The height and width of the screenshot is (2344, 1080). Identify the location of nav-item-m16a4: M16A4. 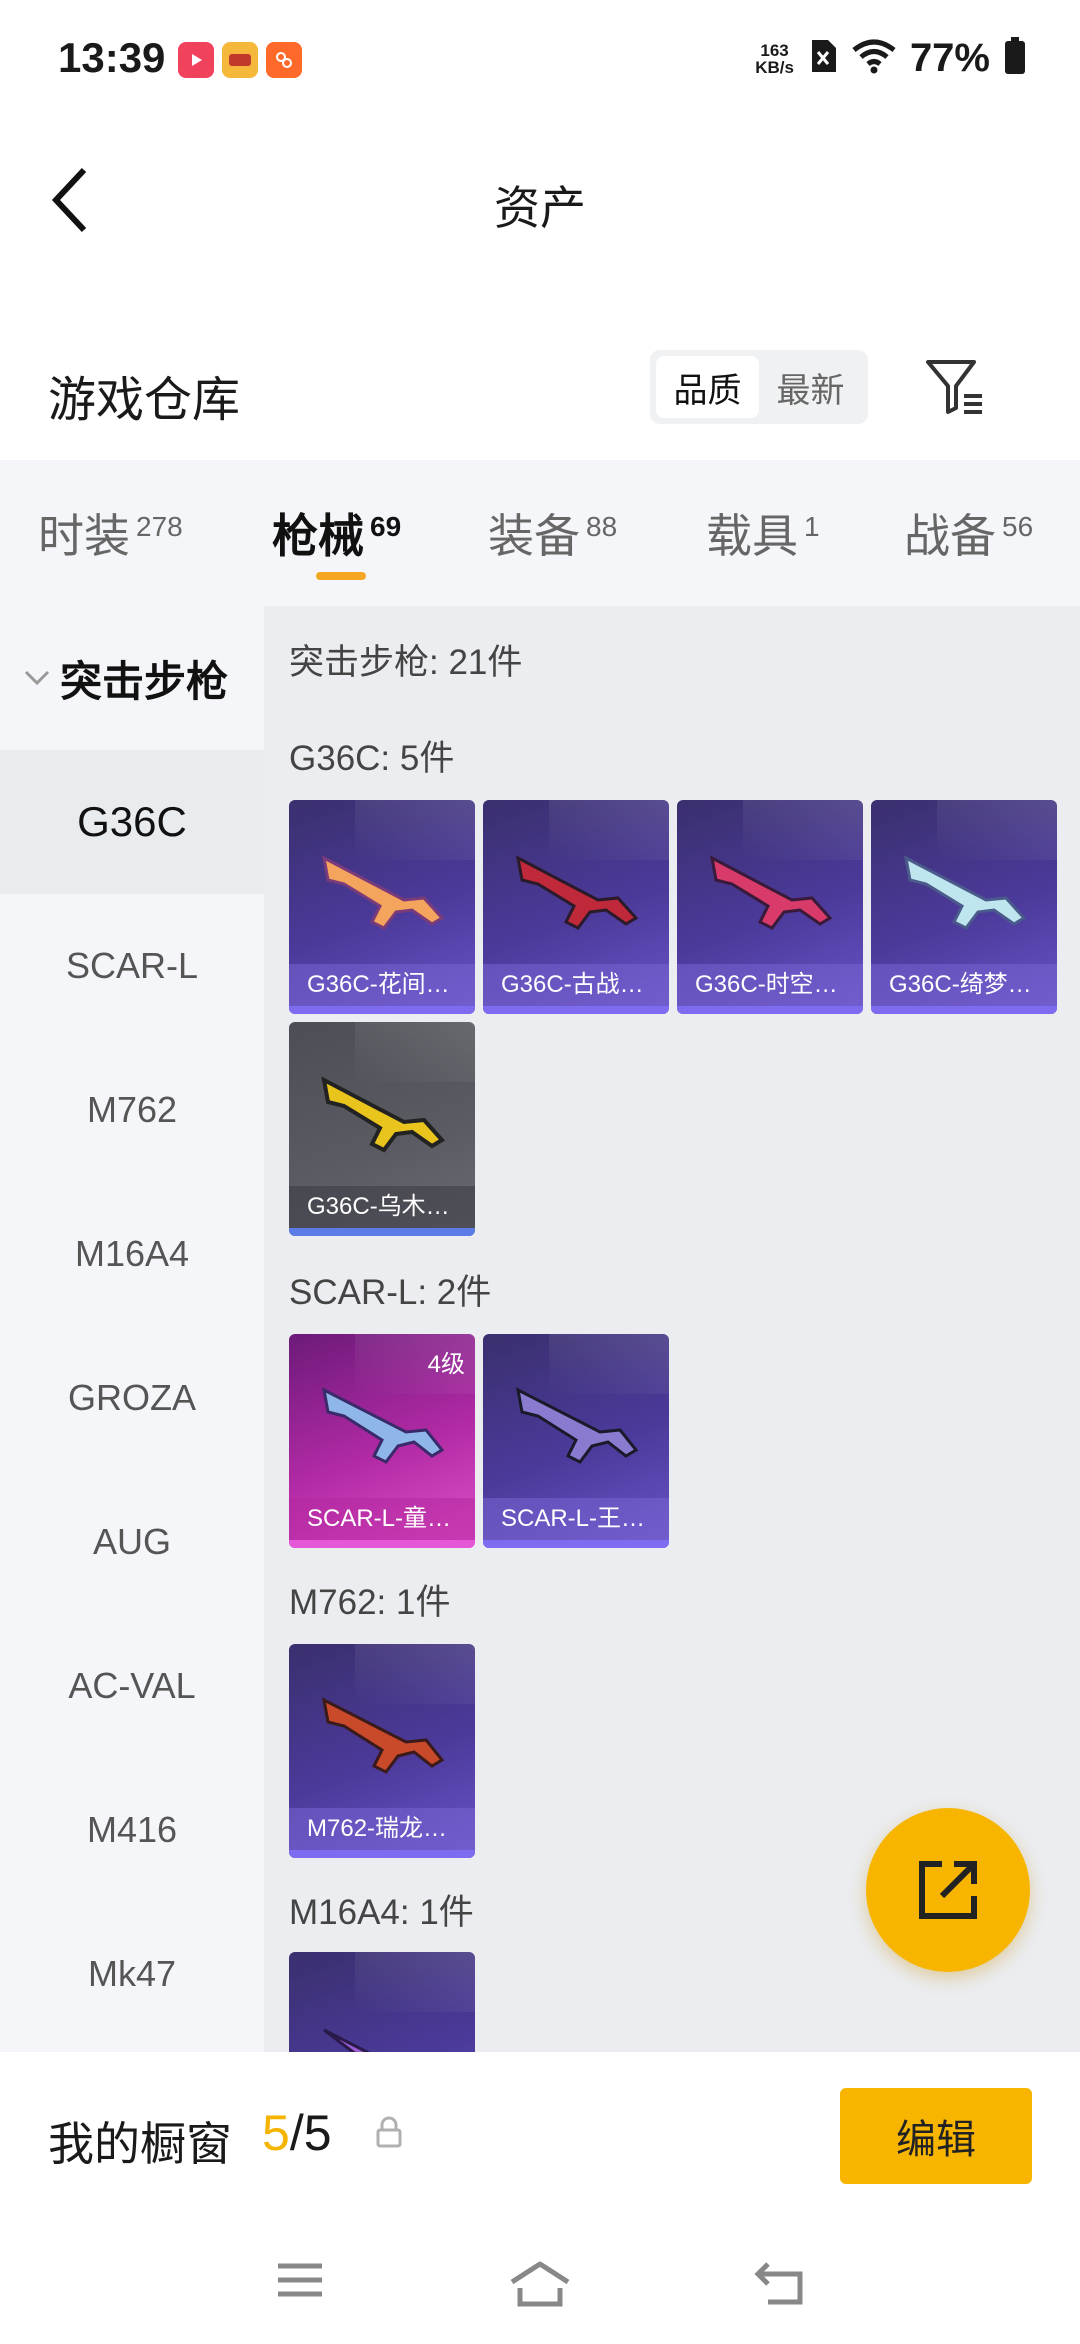
(132, 1254).